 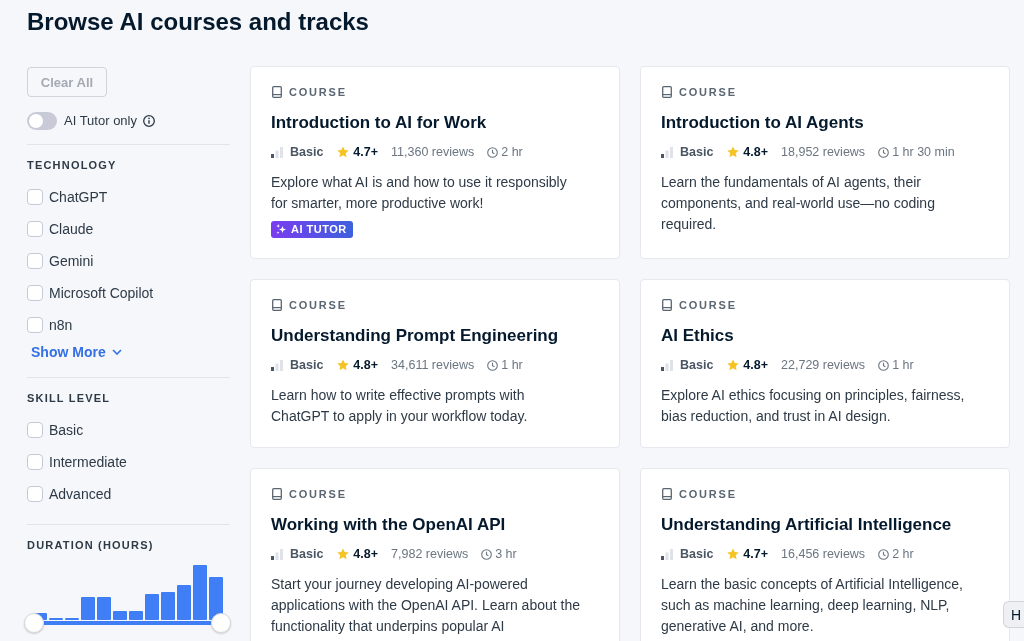 What do you see at coordinates (762, 123) in the screenshot?
I see `course-title: Introduction to AI Agents` at bounding box center [762, 123].